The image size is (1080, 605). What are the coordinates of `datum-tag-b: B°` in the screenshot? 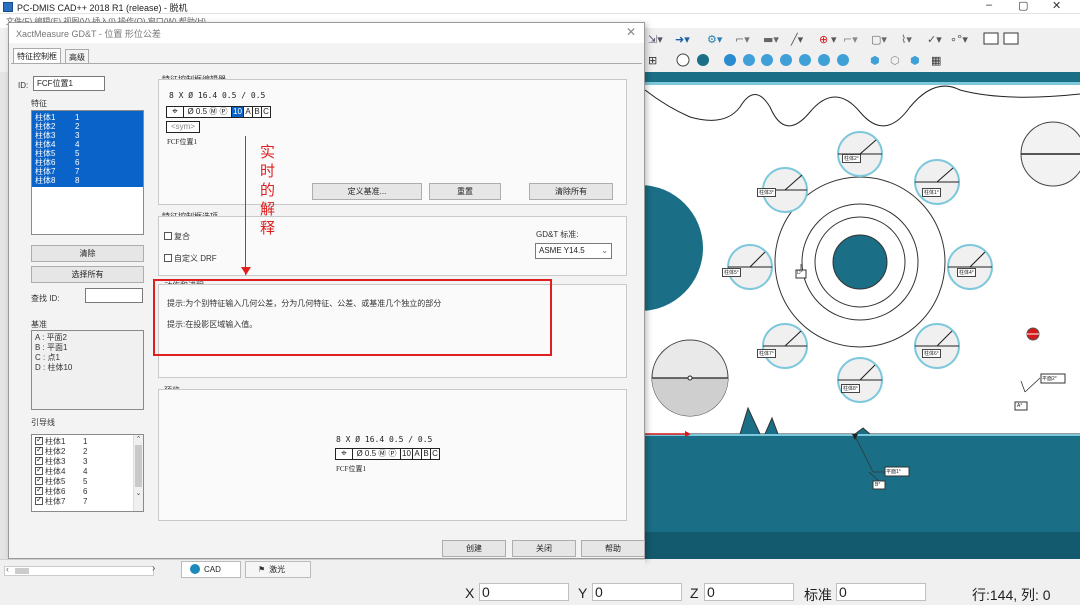 It's located at (877, 485).